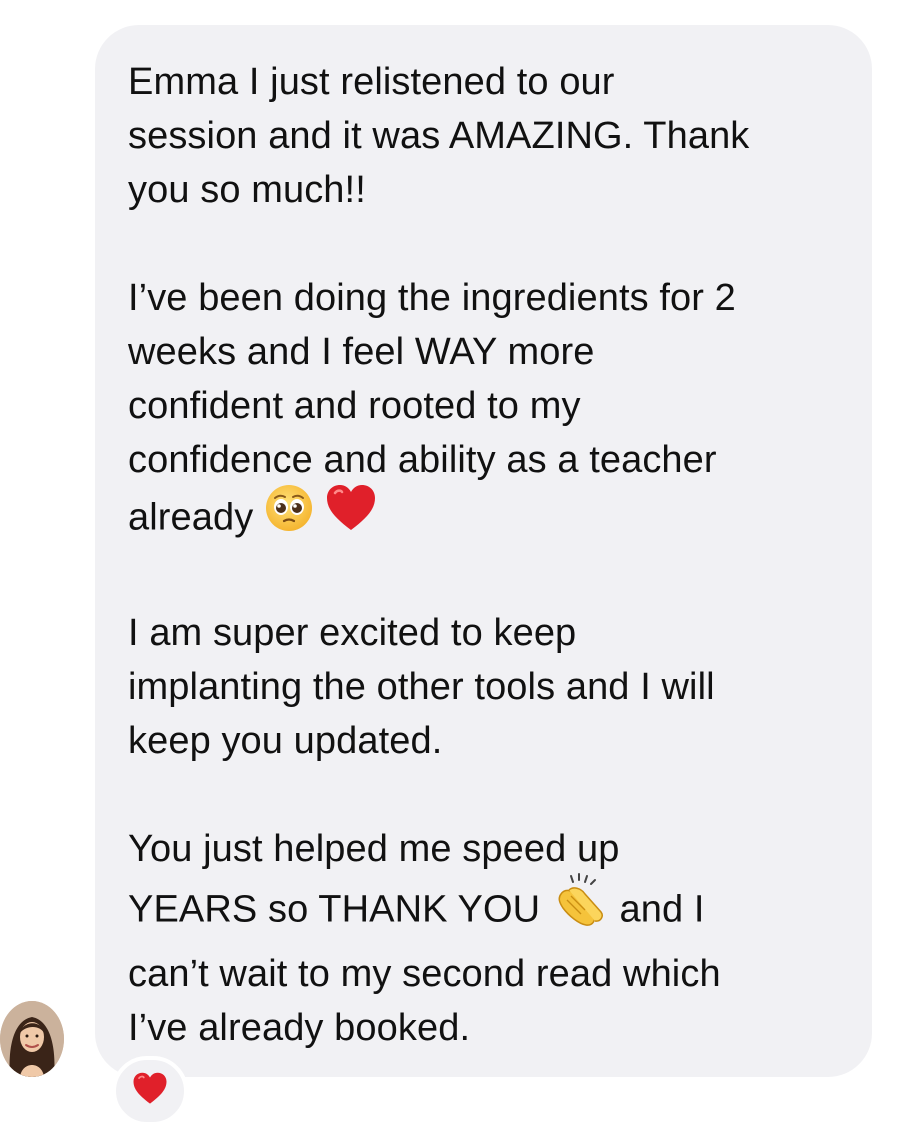 The image size is (904, 1126). What do you see at coordinates (191, 517) in the screenshot?
I see `message-line: already` at bounding box center [191, 517].